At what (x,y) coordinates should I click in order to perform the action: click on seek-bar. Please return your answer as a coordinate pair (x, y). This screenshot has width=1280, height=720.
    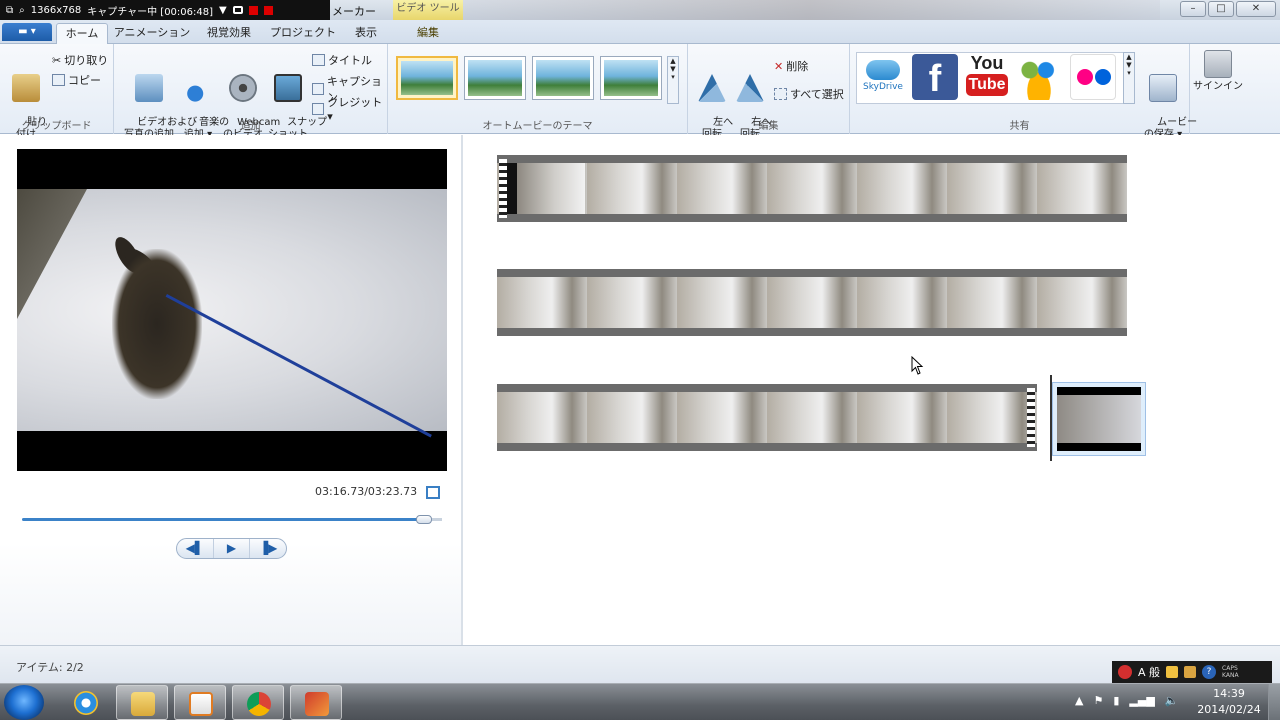
    Looking at the image, I should click on (232, 519).